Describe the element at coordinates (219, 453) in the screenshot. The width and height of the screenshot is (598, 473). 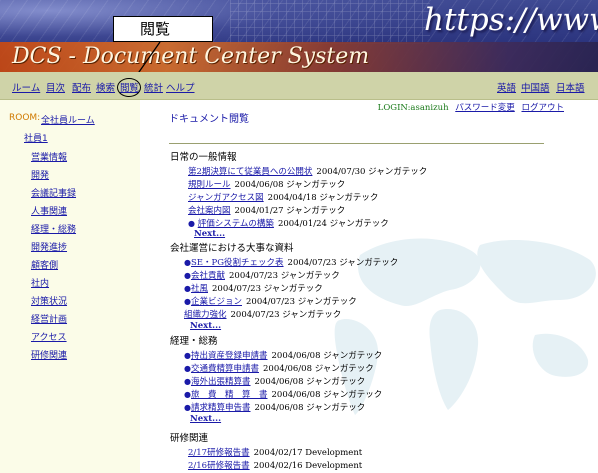
I see `document-link: 2/17研修報告書` at that location.